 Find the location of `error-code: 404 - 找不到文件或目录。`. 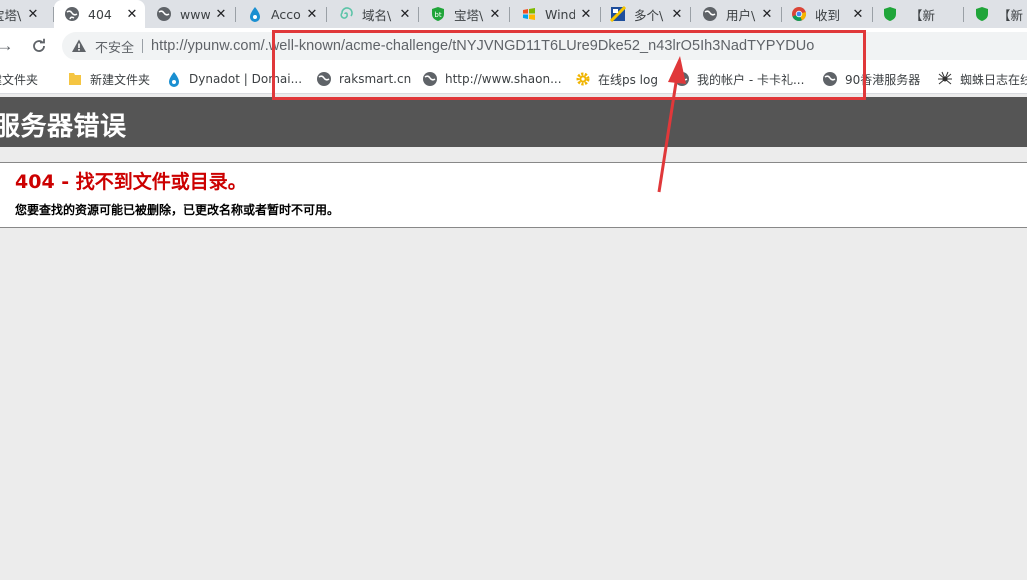

error-code: 404 - 找不到文件或目录。 is located at coordinates (131, 182).